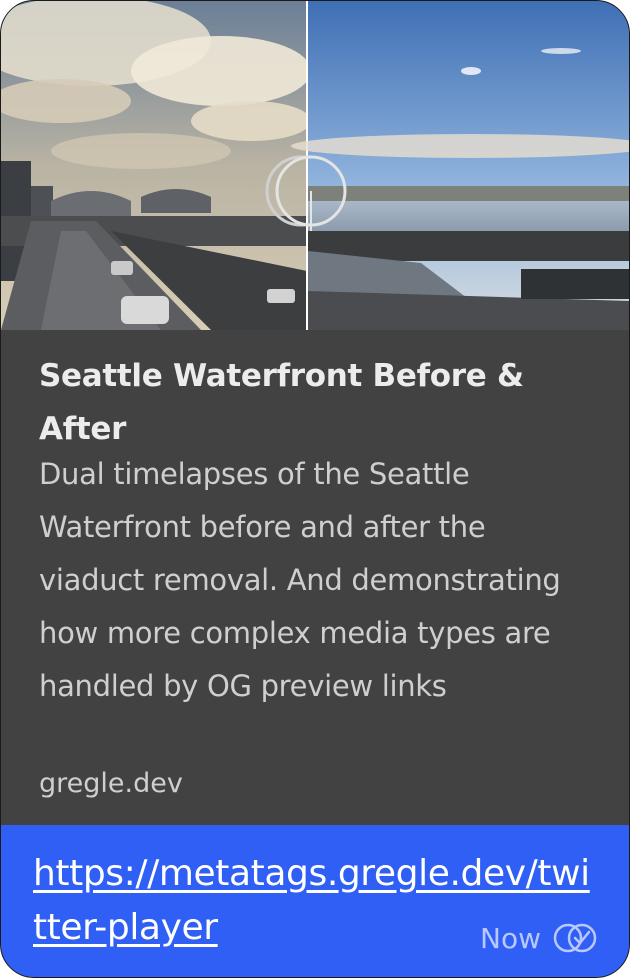 The height and width of the screenshot is (978, 630). I want to click on preview-title: Seattle Waterfront Before & After, so click(281, 402).